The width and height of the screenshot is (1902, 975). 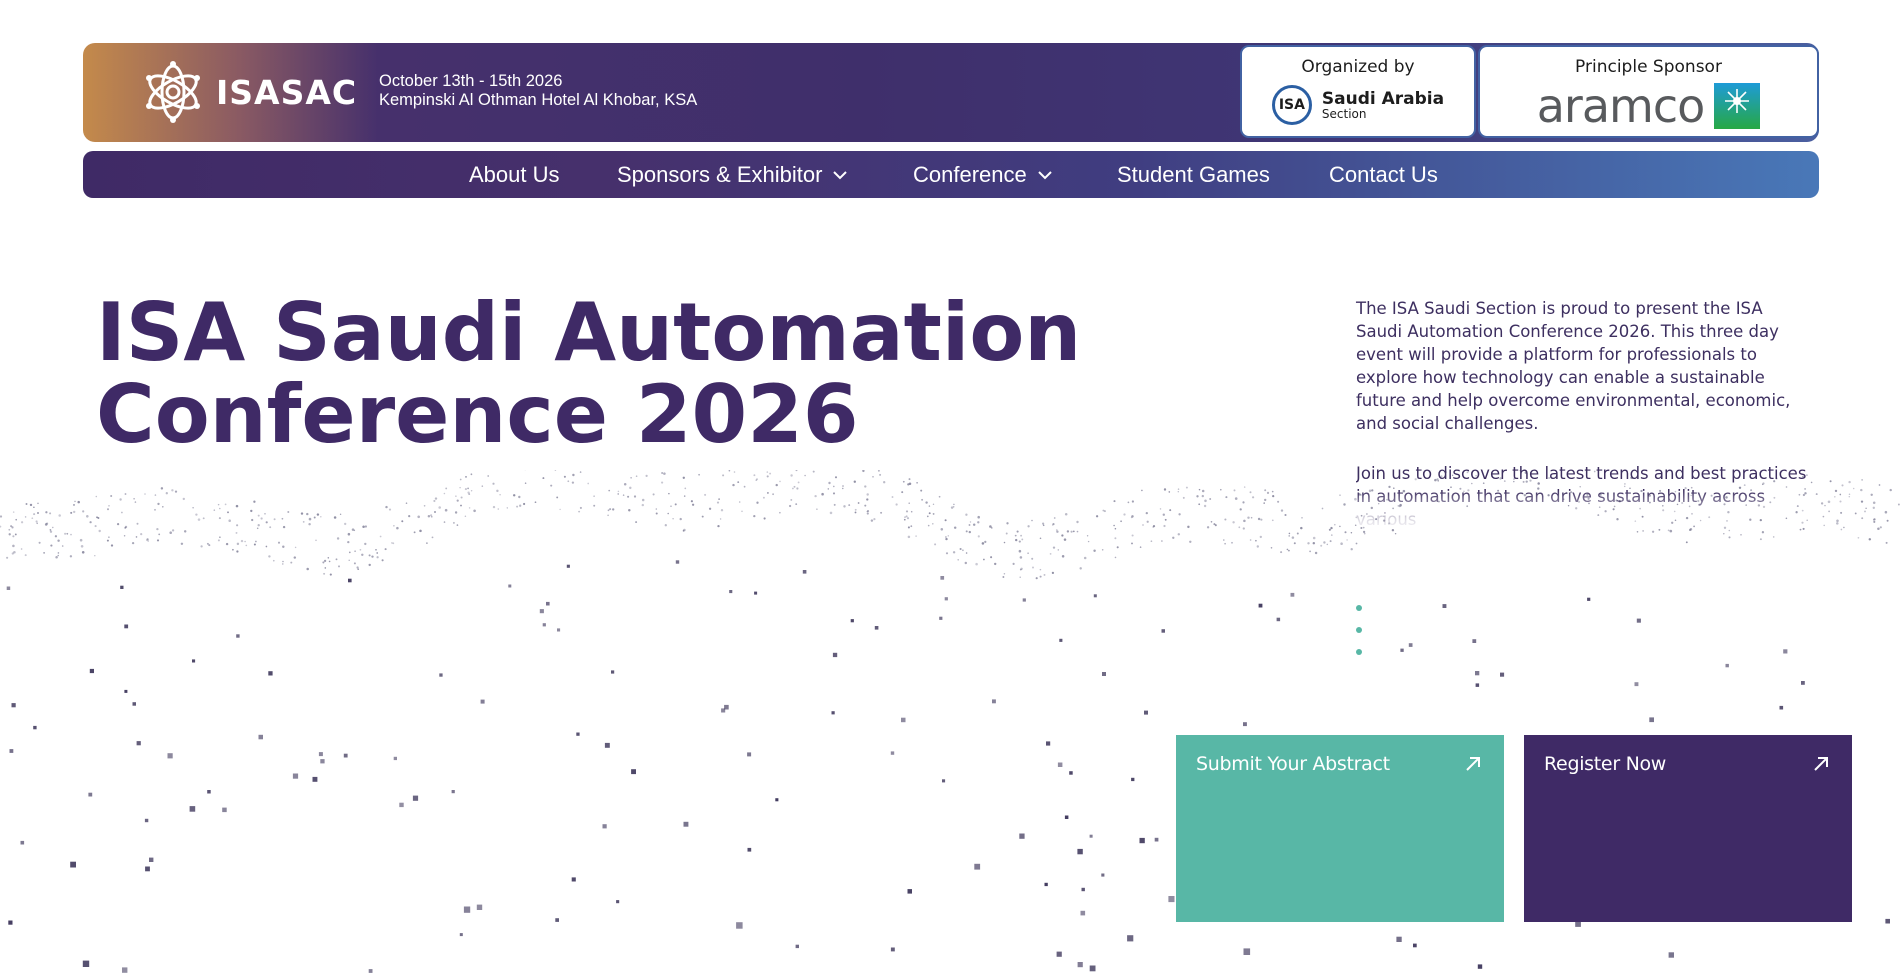 What do you see at coordinates (1821, 764) in the screenshot?
I see `arrow-up-right-icon` at bounding box center [1821, 764].